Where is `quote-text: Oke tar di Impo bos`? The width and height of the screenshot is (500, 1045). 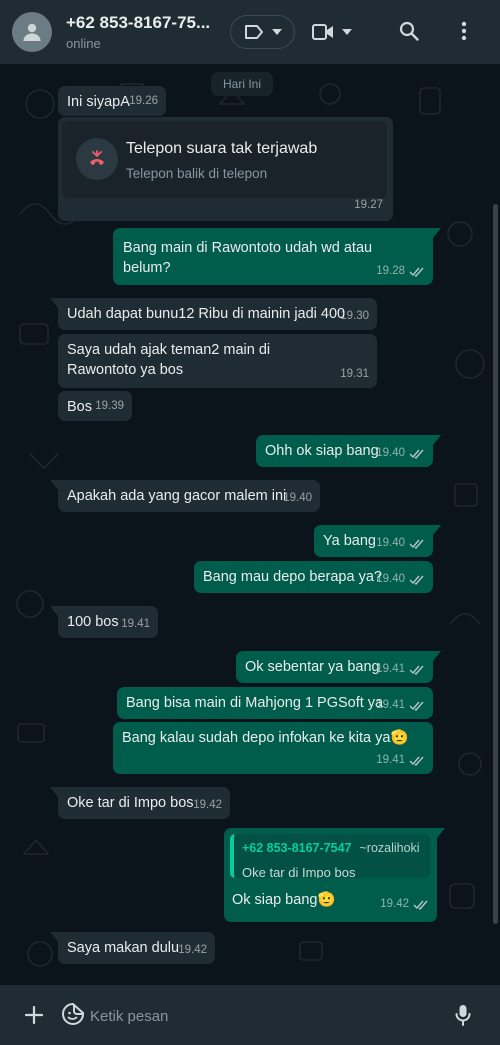 quote-text: Oke tar di Impo bos is located at coordinates (299, 871).